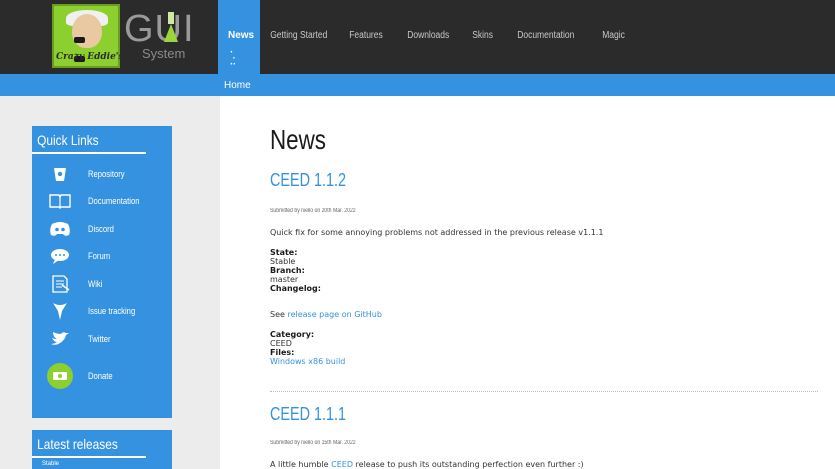 Image resolution: width=835 pixels, height=469 pixels. What do you see at coordinates (87, 45) in the screenshot?
I see `logo-goggles` at bounding box center [87, 45].